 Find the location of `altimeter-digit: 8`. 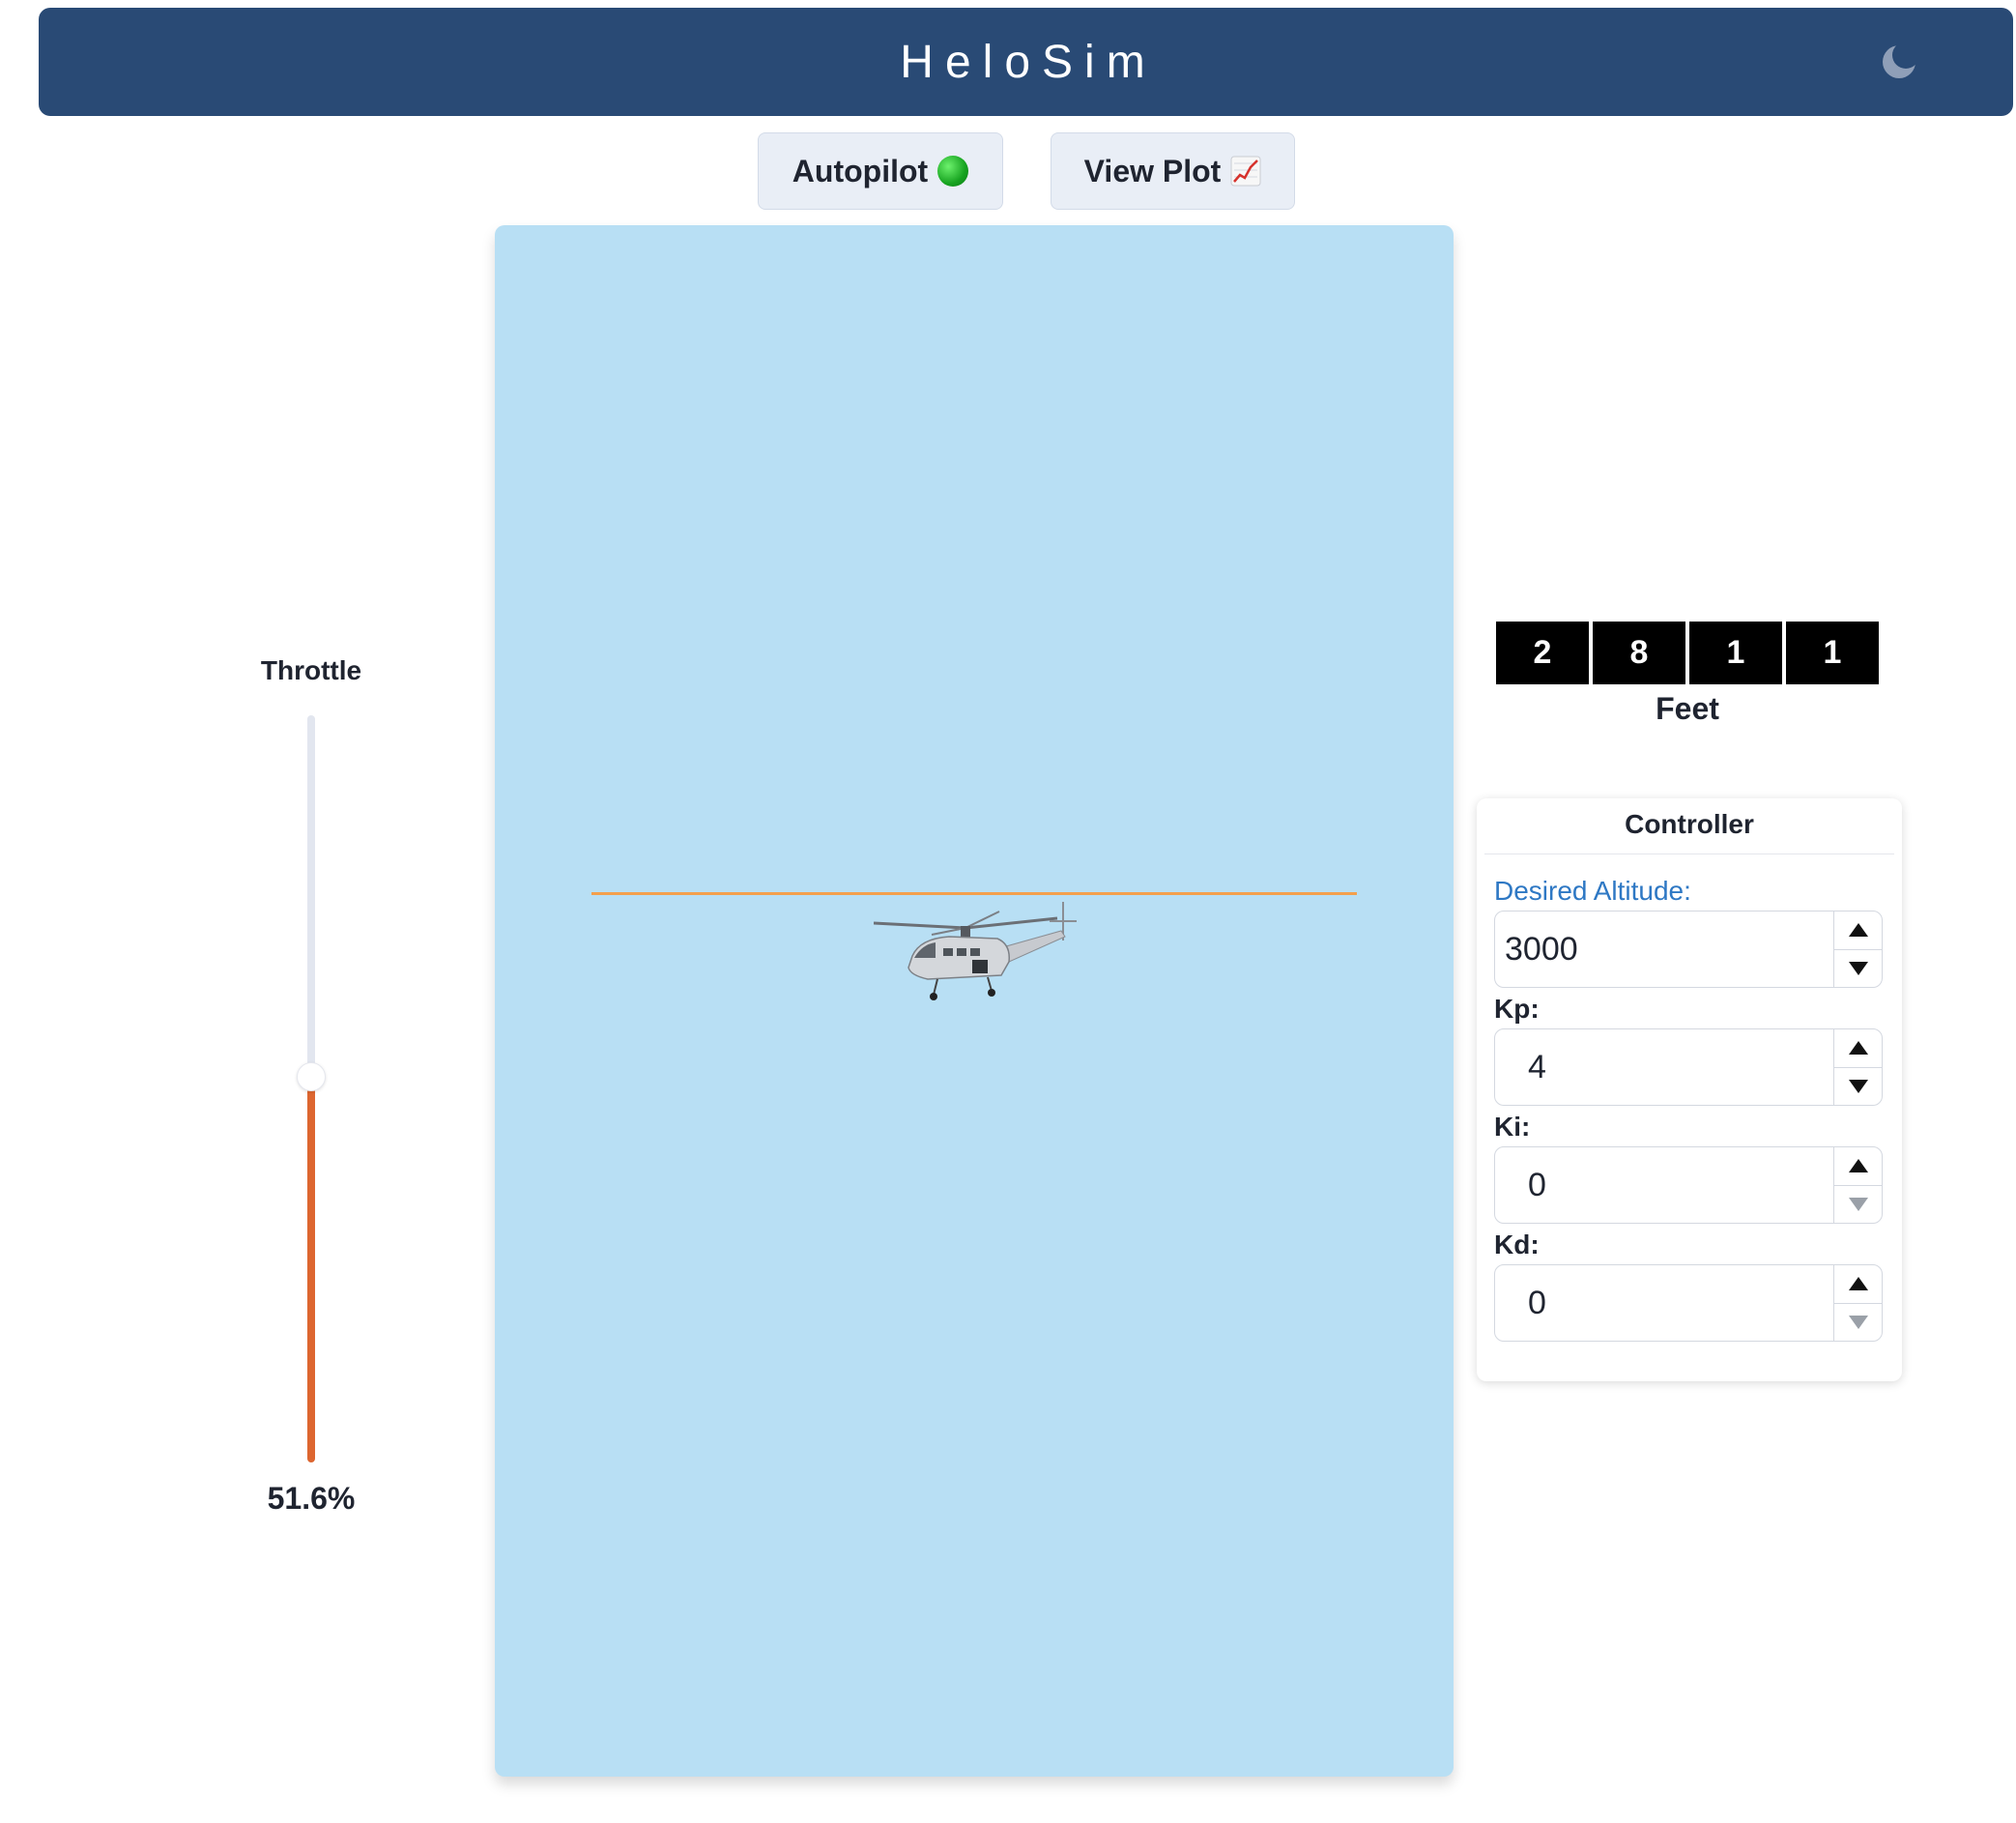

altimeter-digit: 8 is located at coordinates (1639, 653).